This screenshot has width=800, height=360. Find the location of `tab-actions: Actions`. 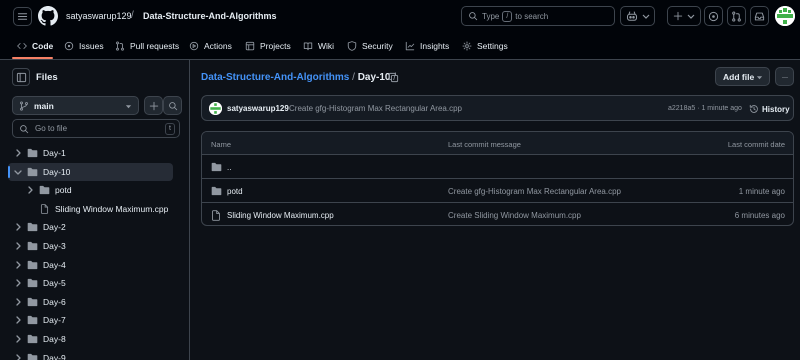

tab-actions: Actions is located at coordinates (210, 46).